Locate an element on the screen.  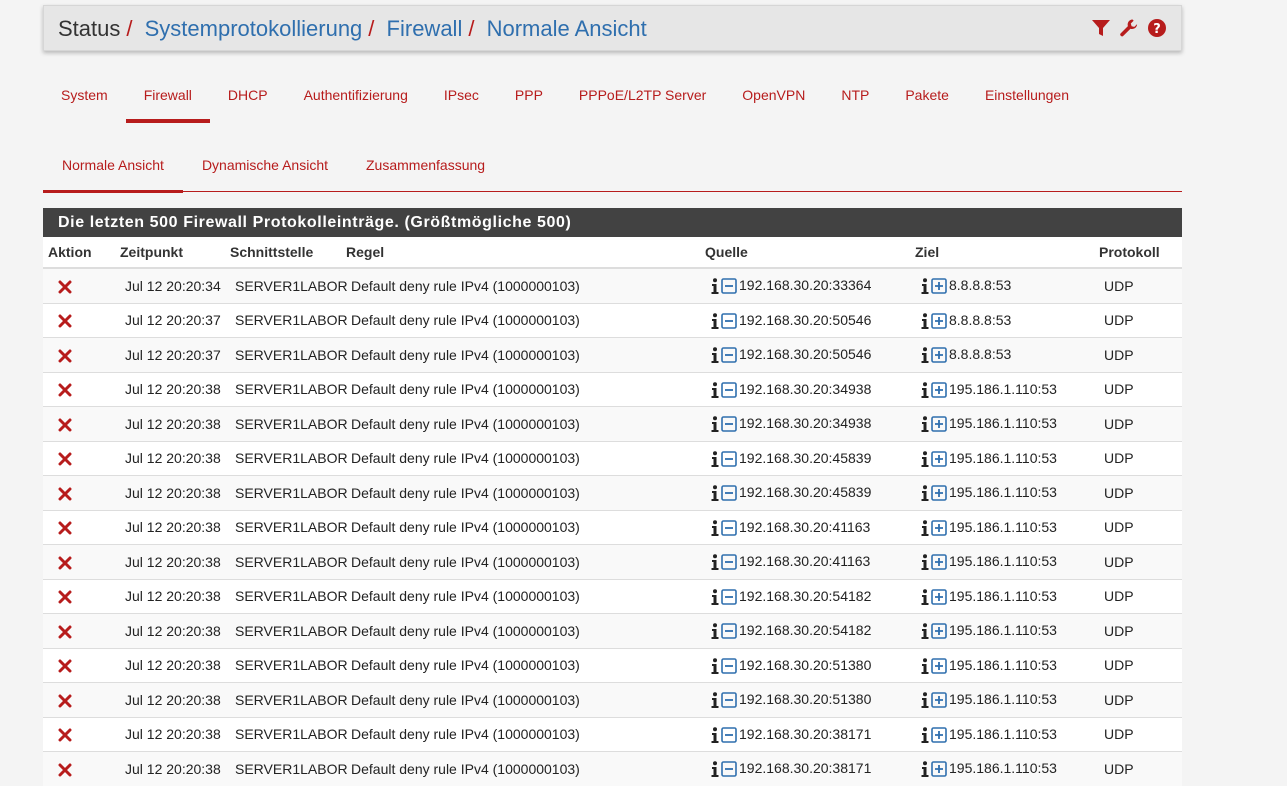
tab-pppoe-l2tp-server: PPPoE/L2TP Server is located at coordinates (642, 101).